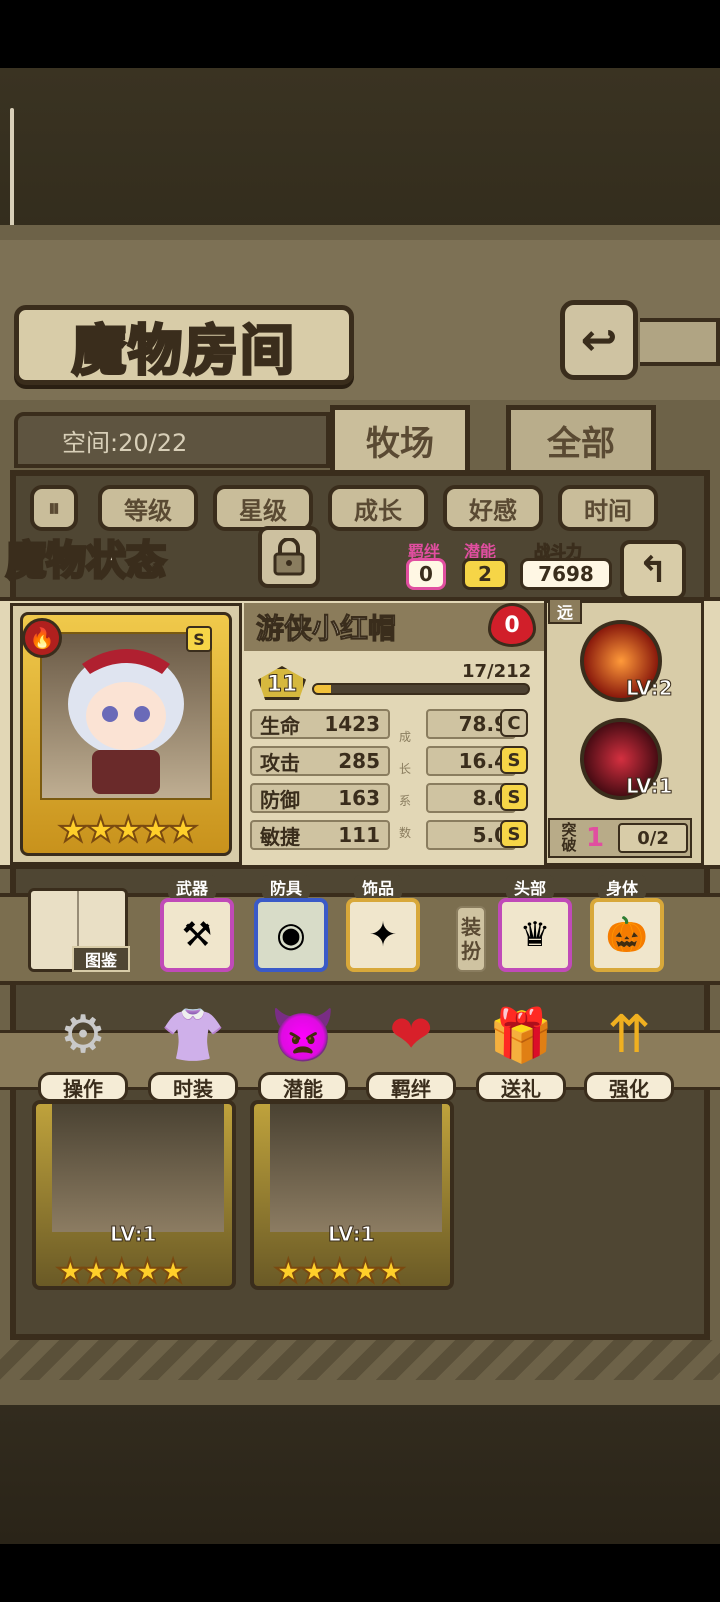  I want to click on operate-label: 操作, so click(83, 1087).